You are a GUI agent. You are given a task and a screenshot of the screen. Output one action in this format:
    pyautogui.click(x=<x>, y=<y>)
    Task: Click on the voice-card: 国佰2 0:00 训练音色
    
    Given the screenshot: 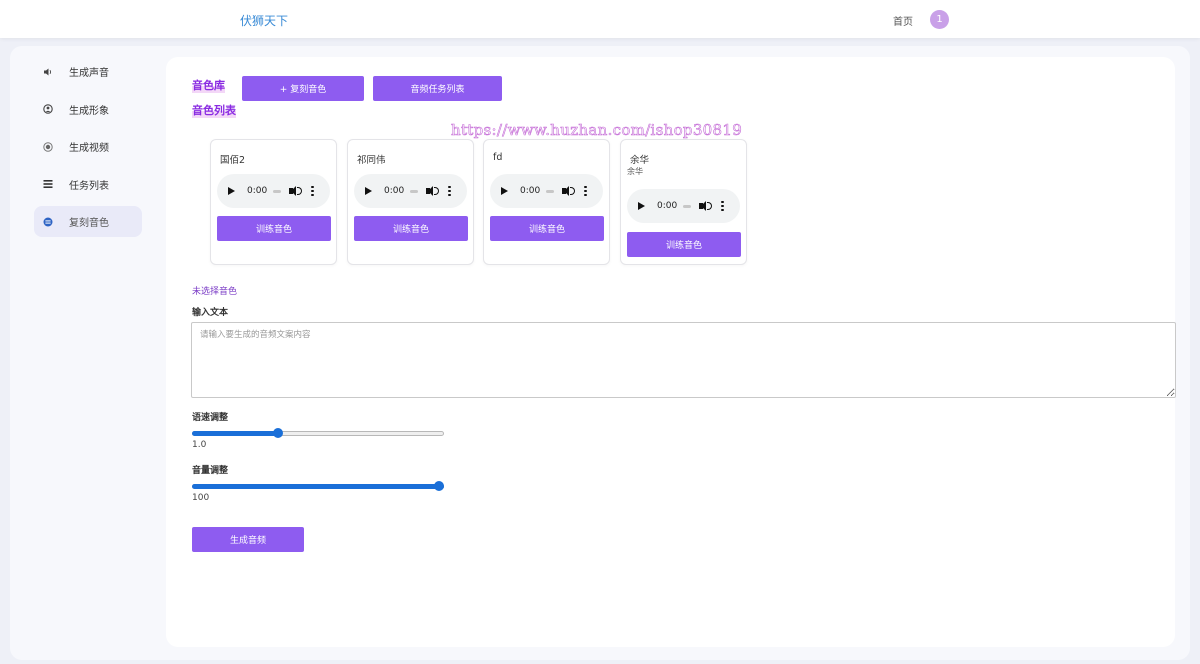 What is the action you would take?
    pyautogui.click(x=273, y=202)
    